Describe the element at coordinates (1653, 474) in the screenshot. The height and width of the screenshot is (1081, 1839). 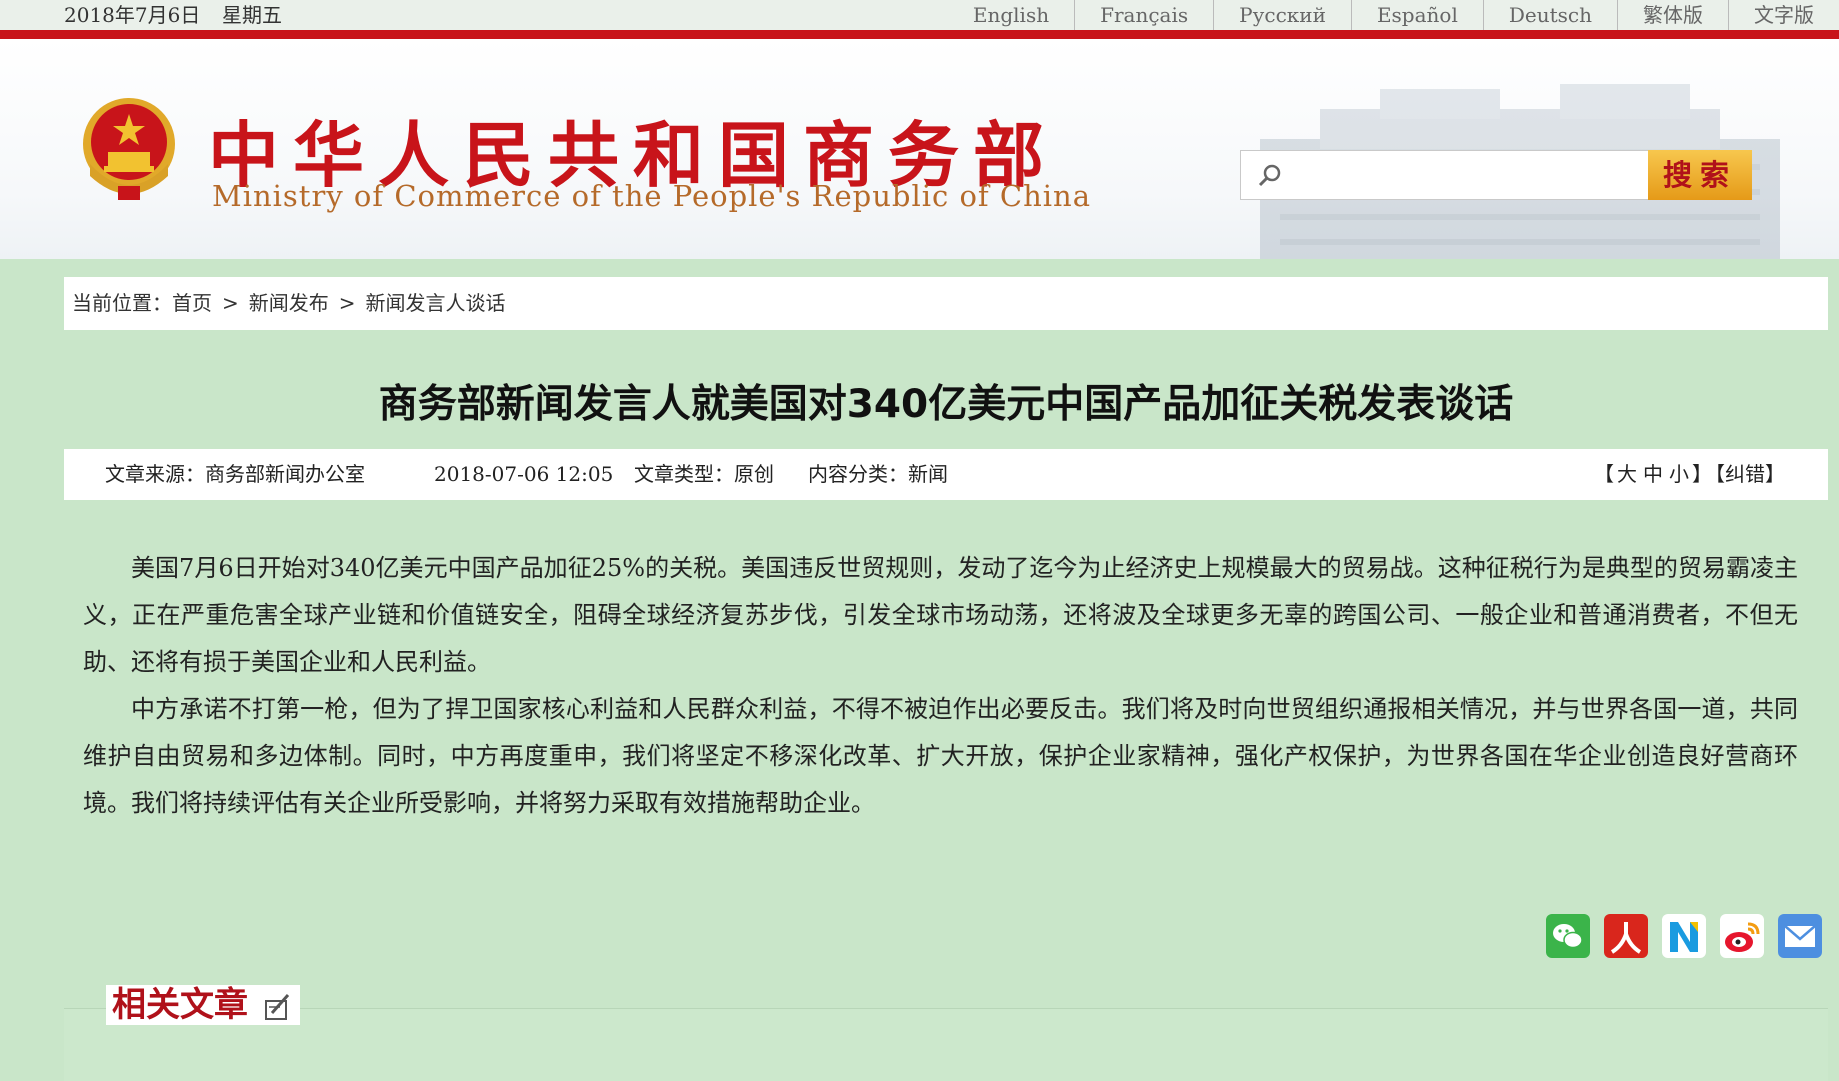
I see `font-size-medium: 中` at that location.